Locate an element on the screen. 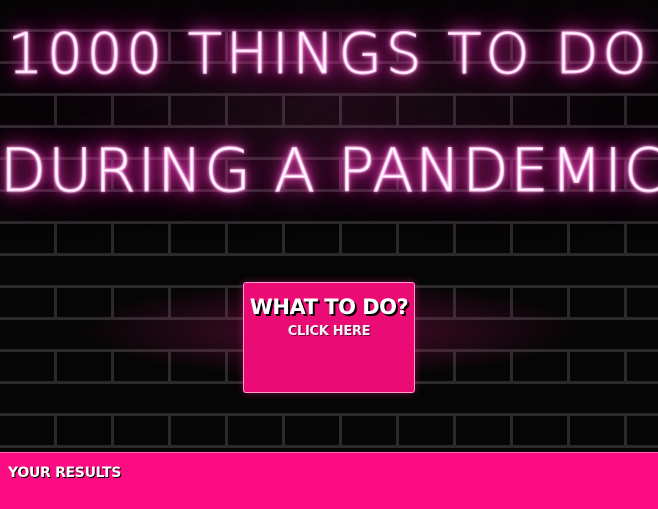 Image resolution: width=658 pixels, height=509 pixels. what-to-do-button: WHAT TO DO? CLICK HERE is located at coordinates (329, 337).